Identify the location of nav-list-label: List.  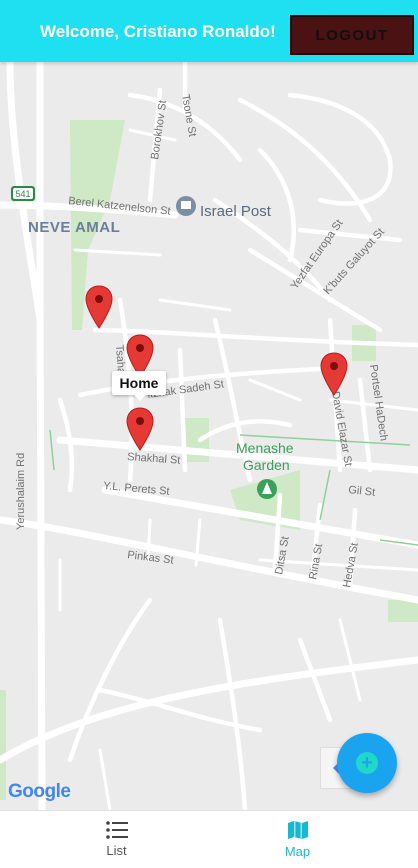
(116, 850).